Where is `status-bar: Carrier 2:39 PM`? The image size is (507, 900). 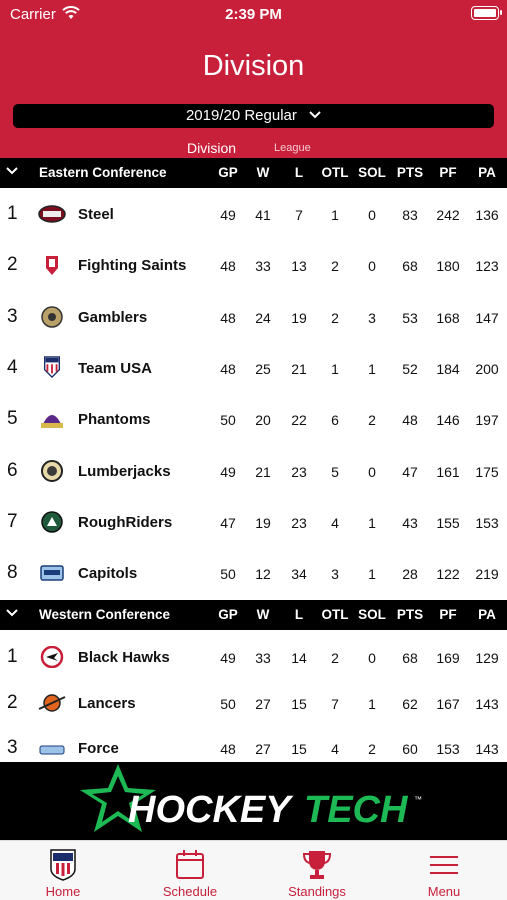 status-bar: Carrier 2:39 PM is located at coordinates (253, 15).